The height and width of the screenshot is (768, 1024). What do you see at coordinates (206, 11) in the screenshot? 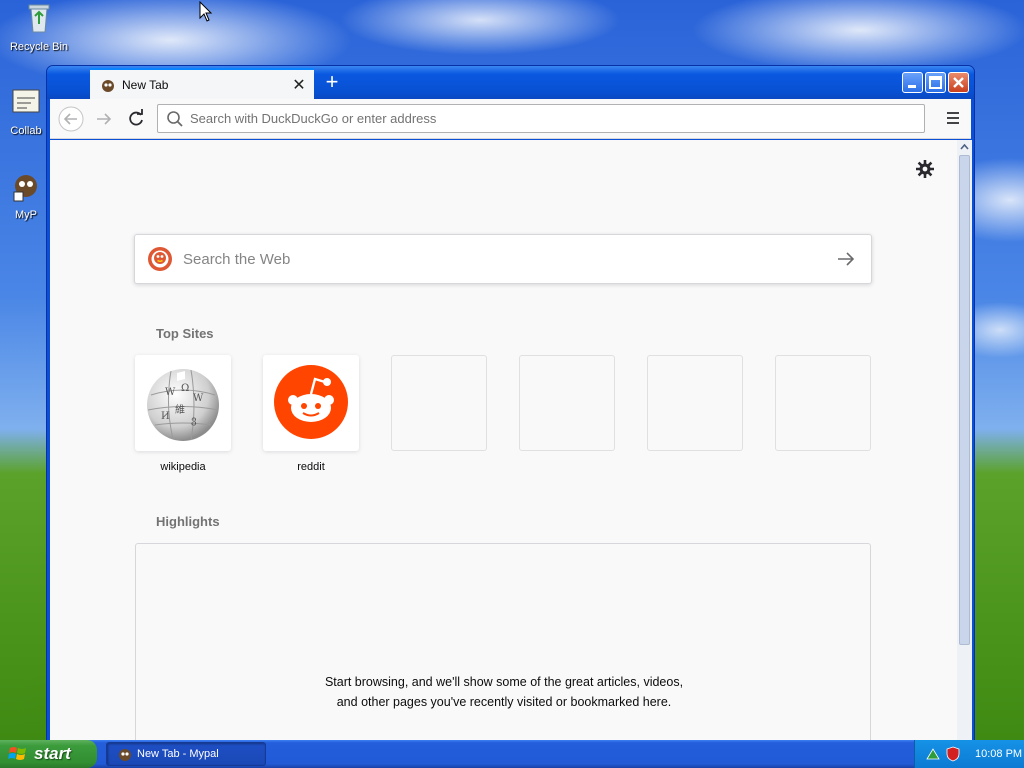
I see `mouse-cursor-icon` at bounding box center [206, 11].